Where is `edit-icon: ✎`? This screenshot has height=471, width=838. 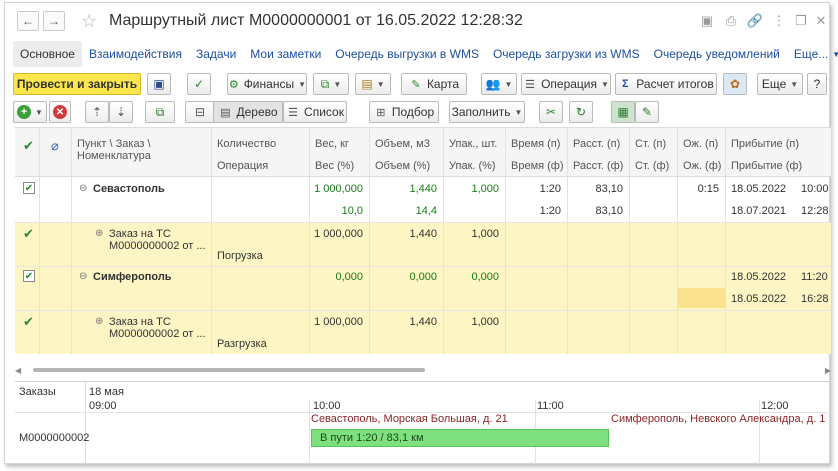 edit-icon: ✎ is located at coordinates (647, 112).